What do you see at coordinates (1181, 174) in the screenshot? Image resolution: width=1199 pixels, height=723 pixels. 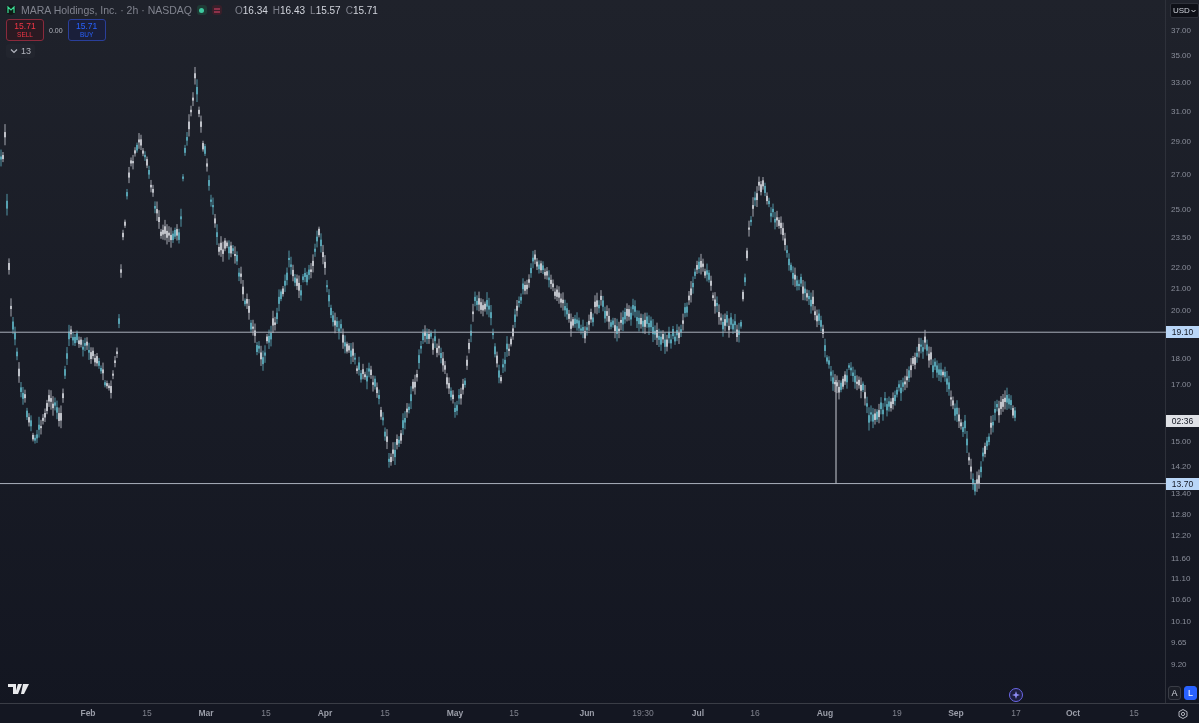 I see `price-tick: 27.00` at bounding box center [1181, 174].